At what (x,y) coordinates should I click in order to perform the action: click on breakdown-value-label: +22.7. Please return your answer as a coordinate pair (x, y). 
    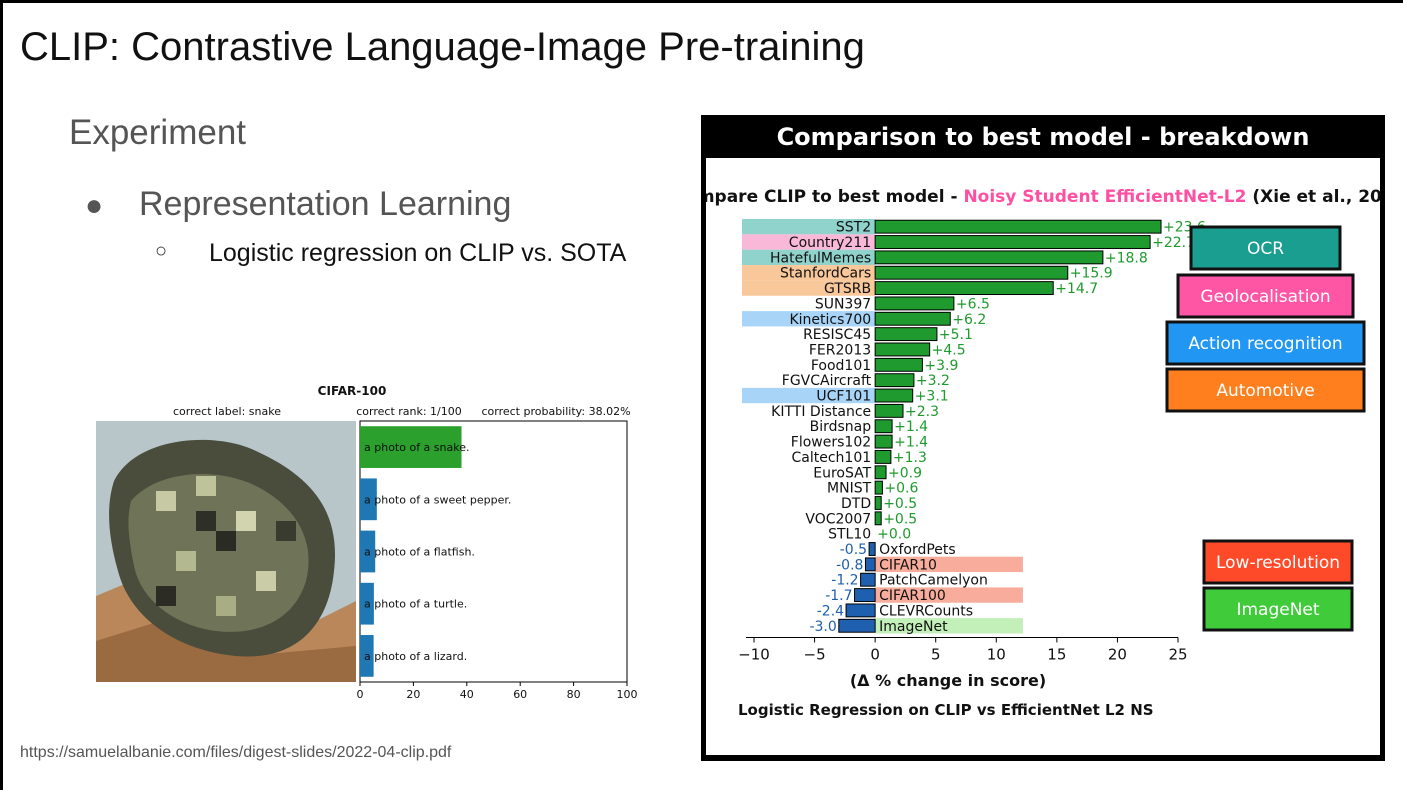
    Looking at the image, I should click on (1173, 243).